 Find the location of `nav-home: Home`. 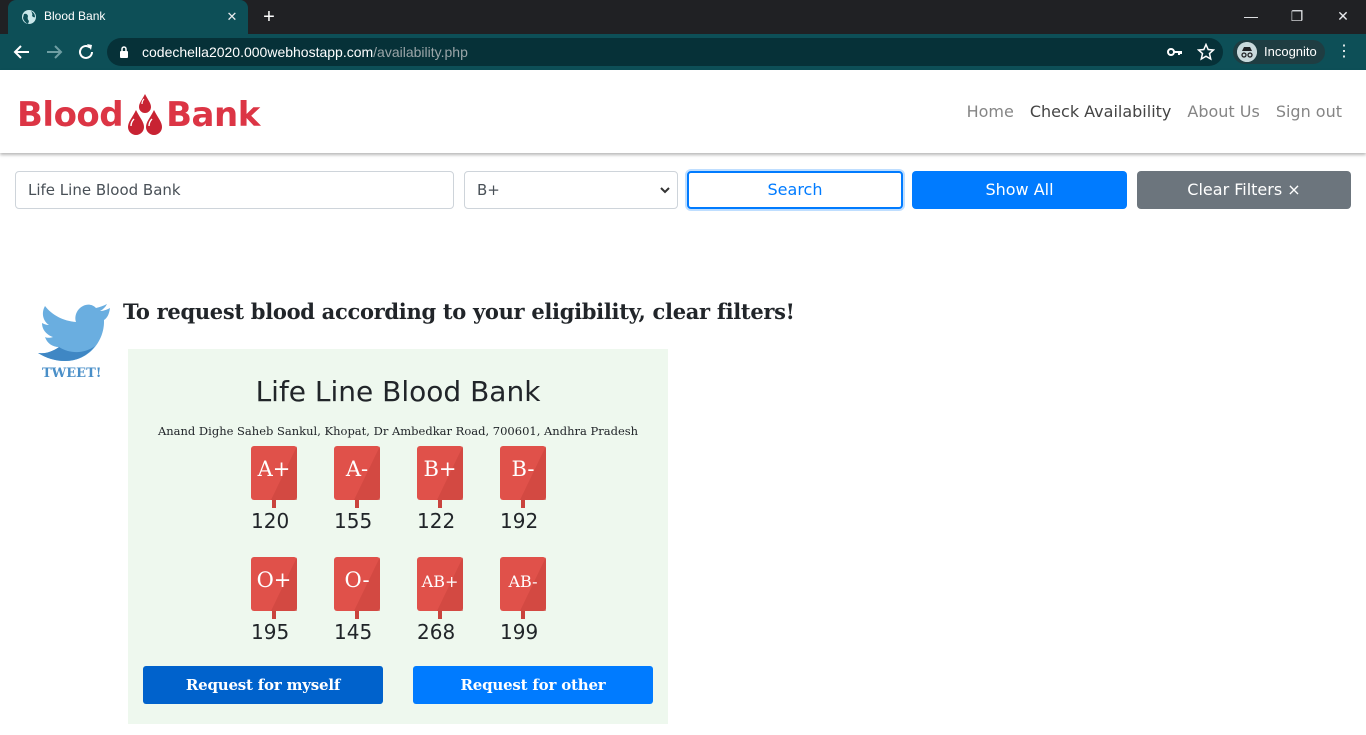

nav-home: Home is located at coordinates (990, 111).